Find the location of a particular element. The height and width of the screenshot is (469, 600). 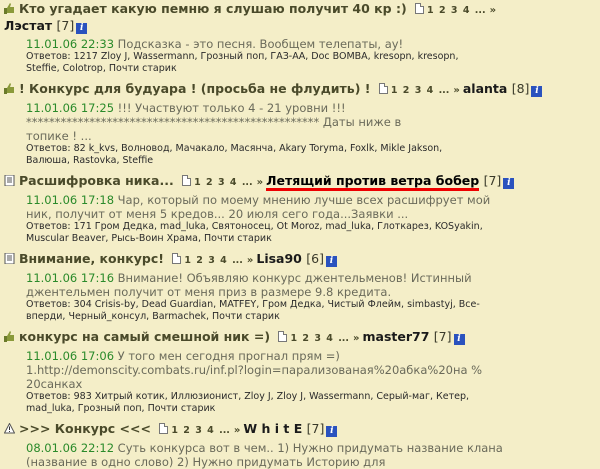

author-link: Летящий против ветра бобер is located at coordinates (373, 182).